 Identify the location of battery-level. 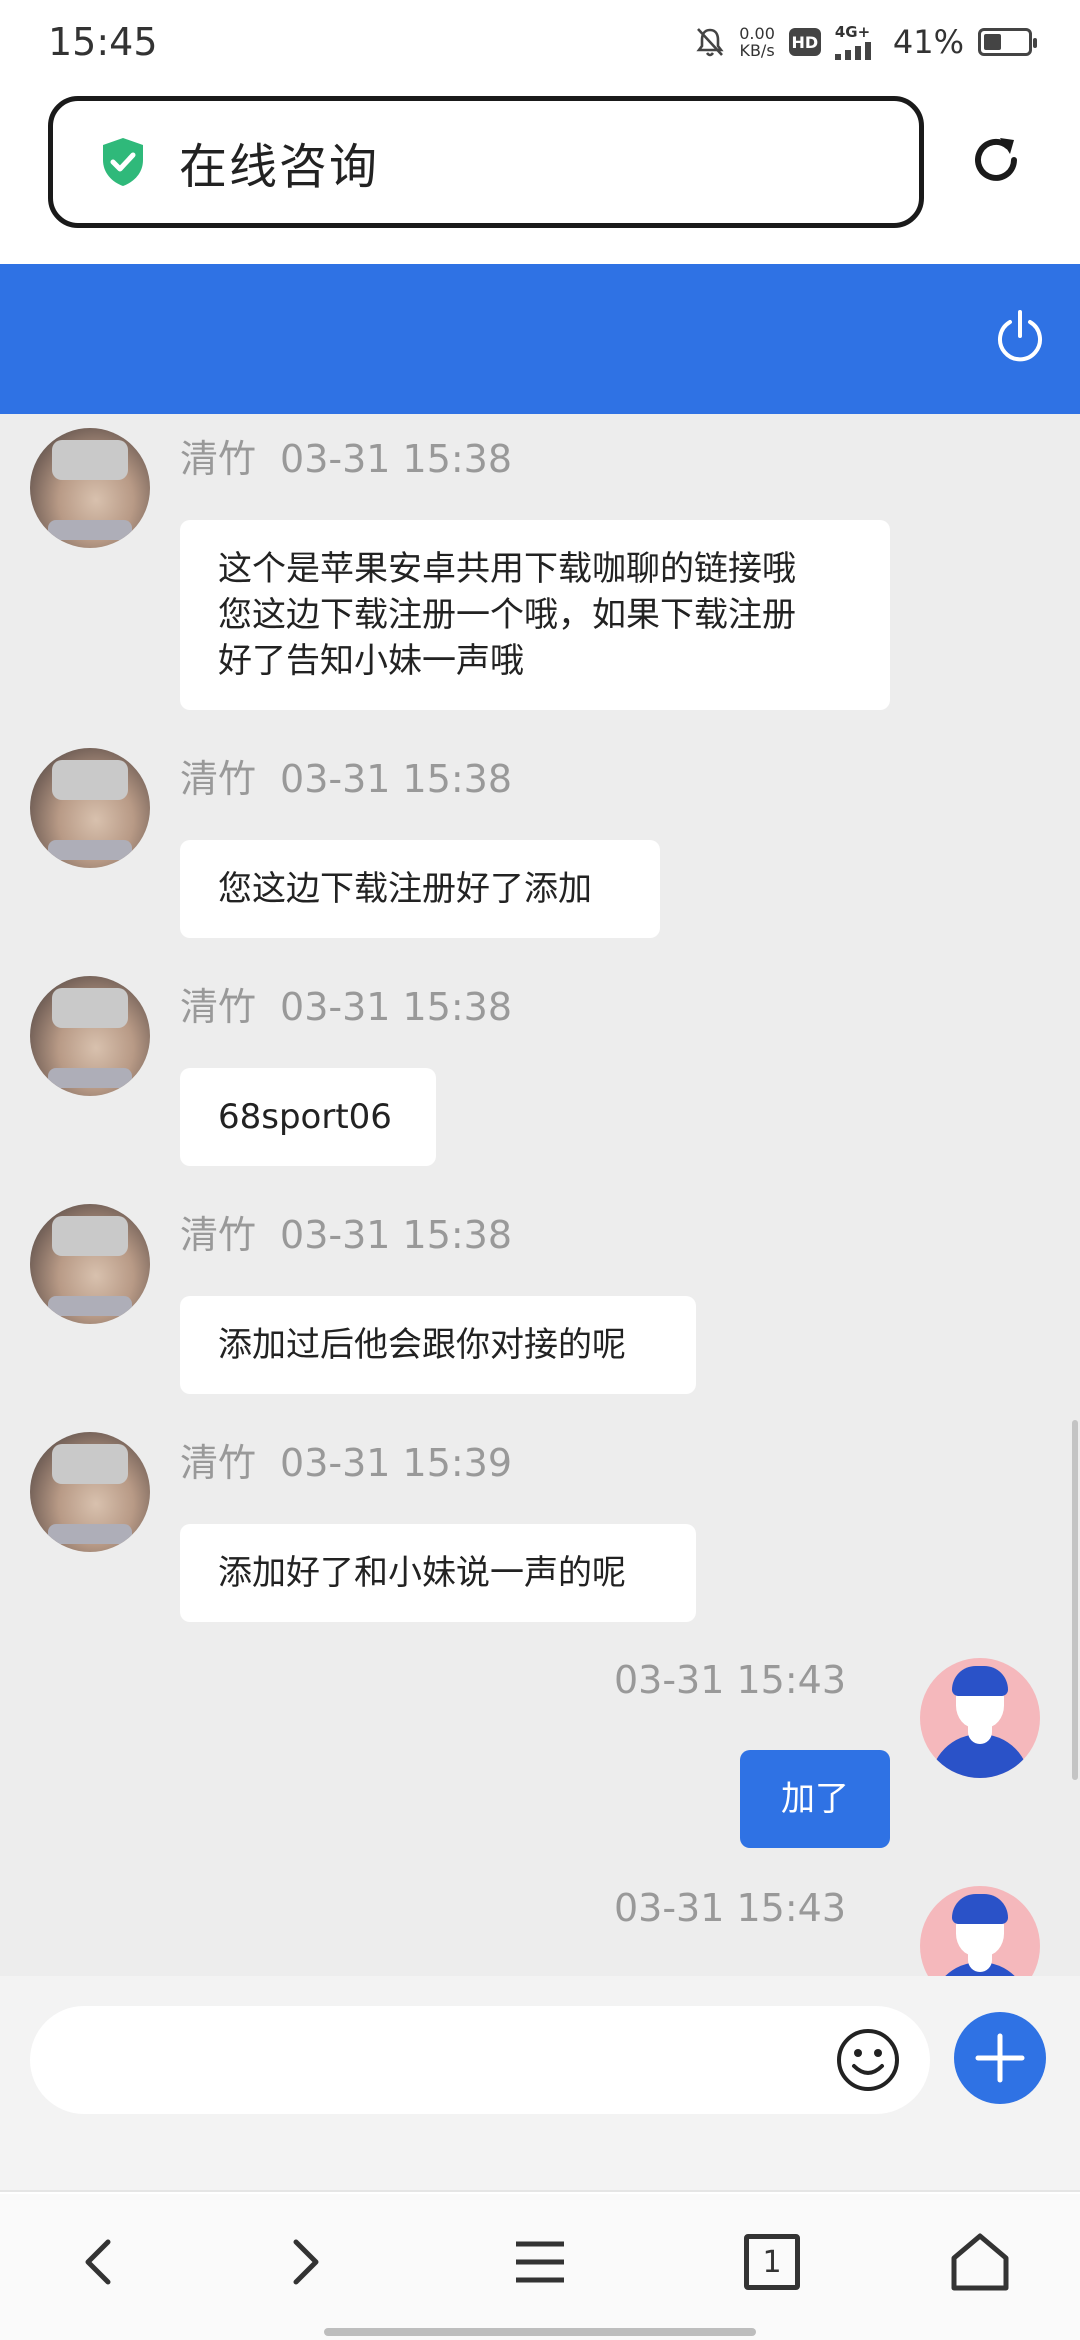
(993, 42).